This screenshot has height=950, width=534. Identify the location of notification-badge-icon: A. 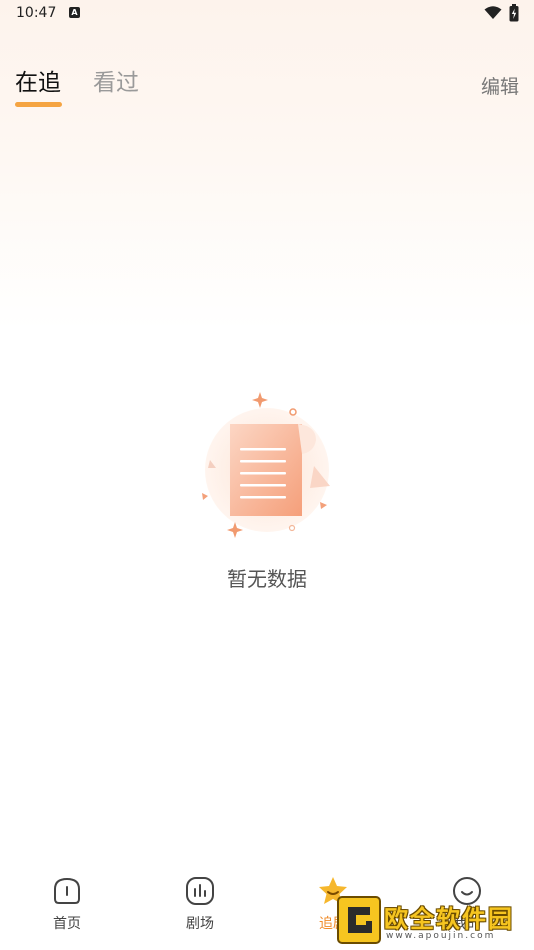
(74, 12).